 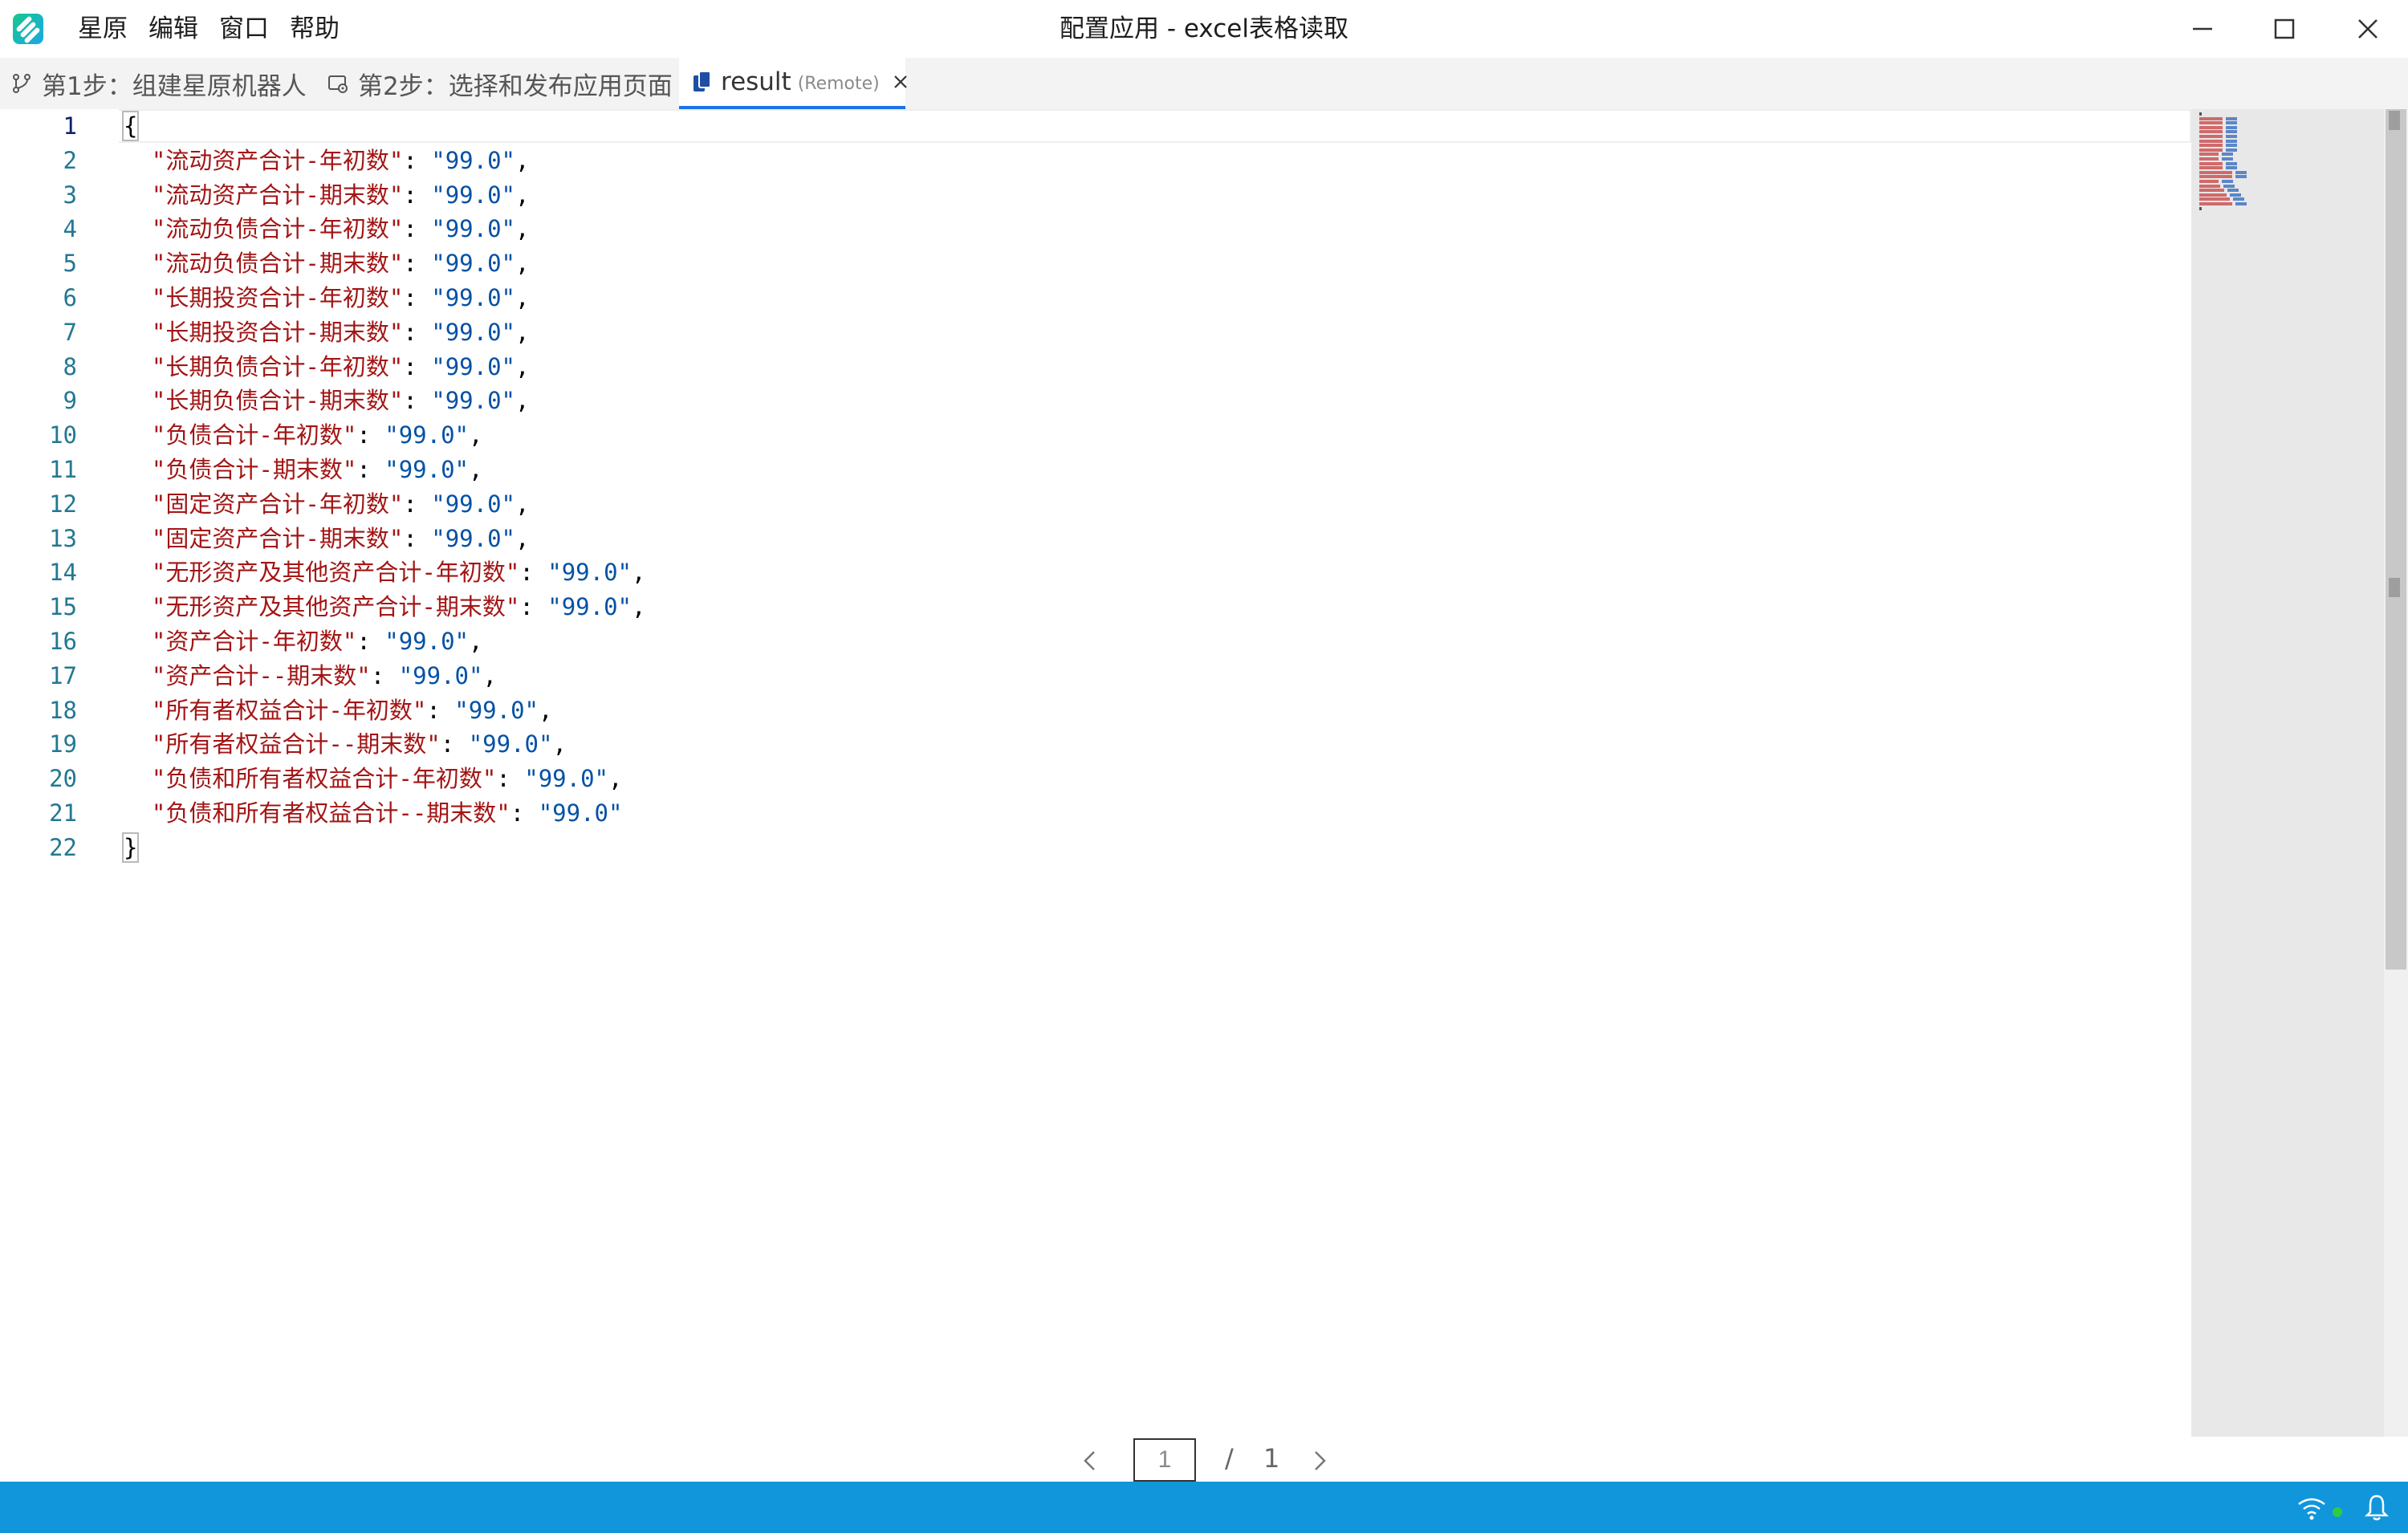 What do you see at coordinates (2312, 1507) in the screenshot?
I see `wifi-icon` at bounding box center [2312, 1507].